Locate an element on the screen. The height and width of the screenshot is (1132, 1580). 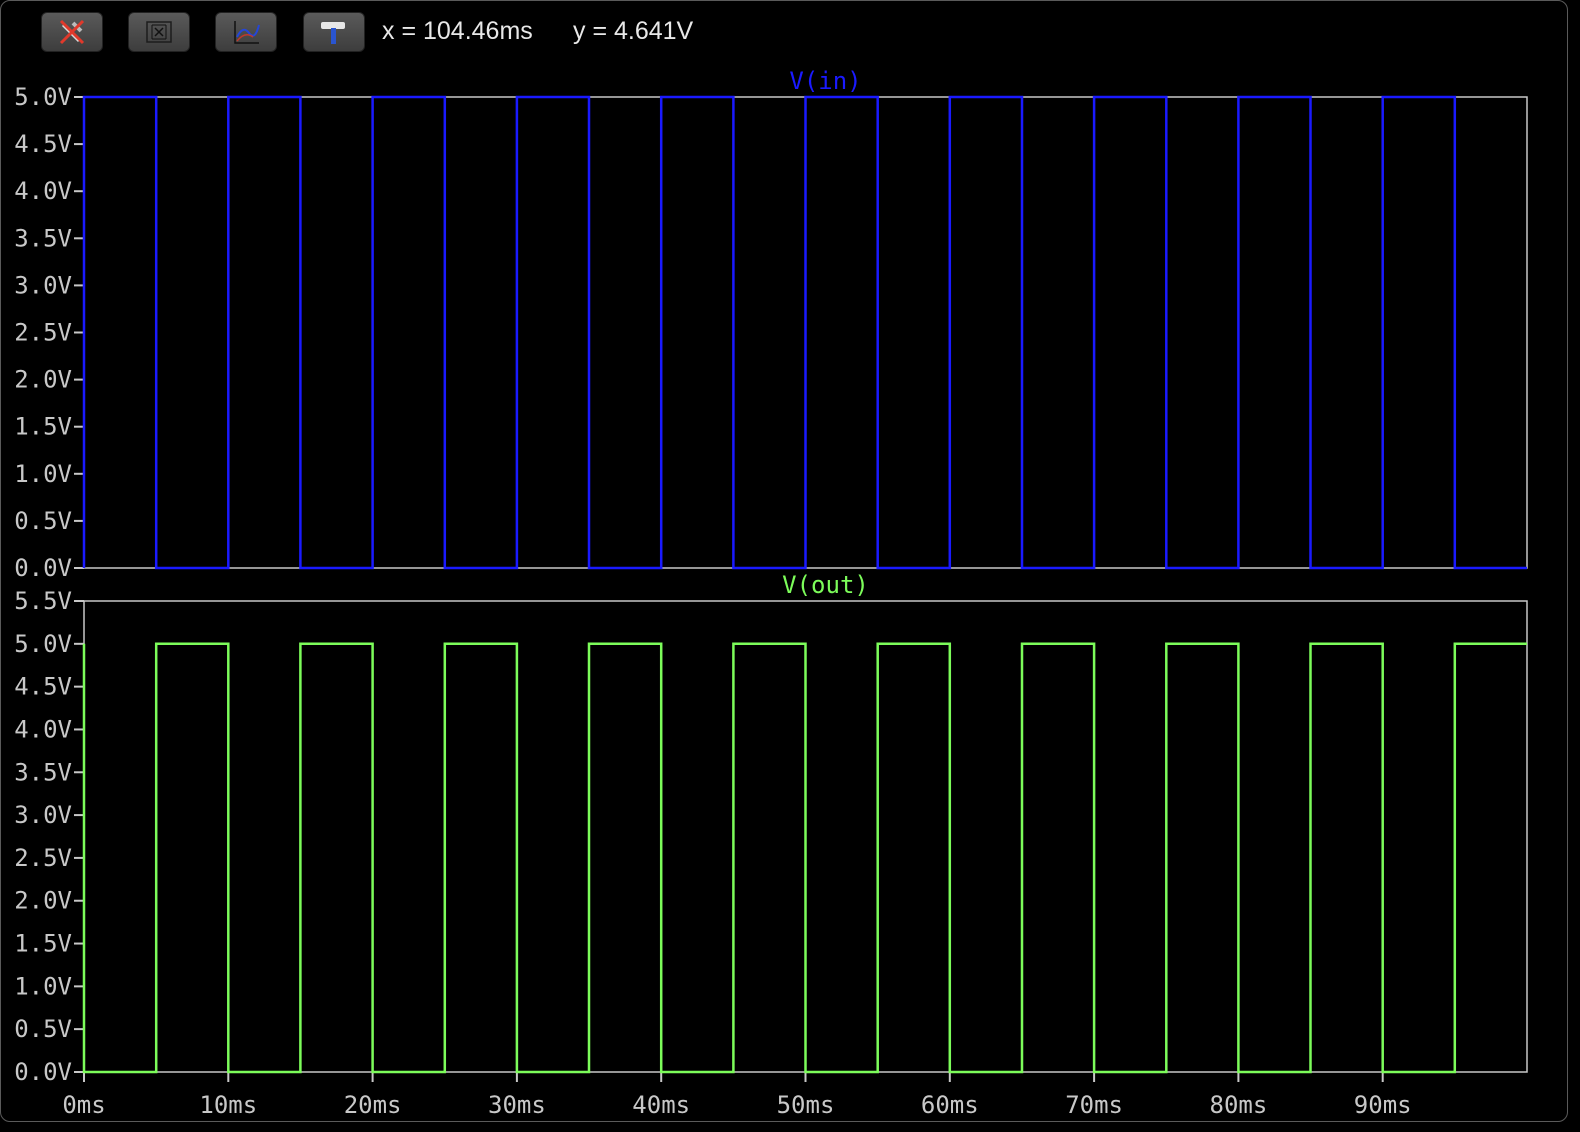
y-tick-label-vin: 0.0V is located at coordinates (43, 568).